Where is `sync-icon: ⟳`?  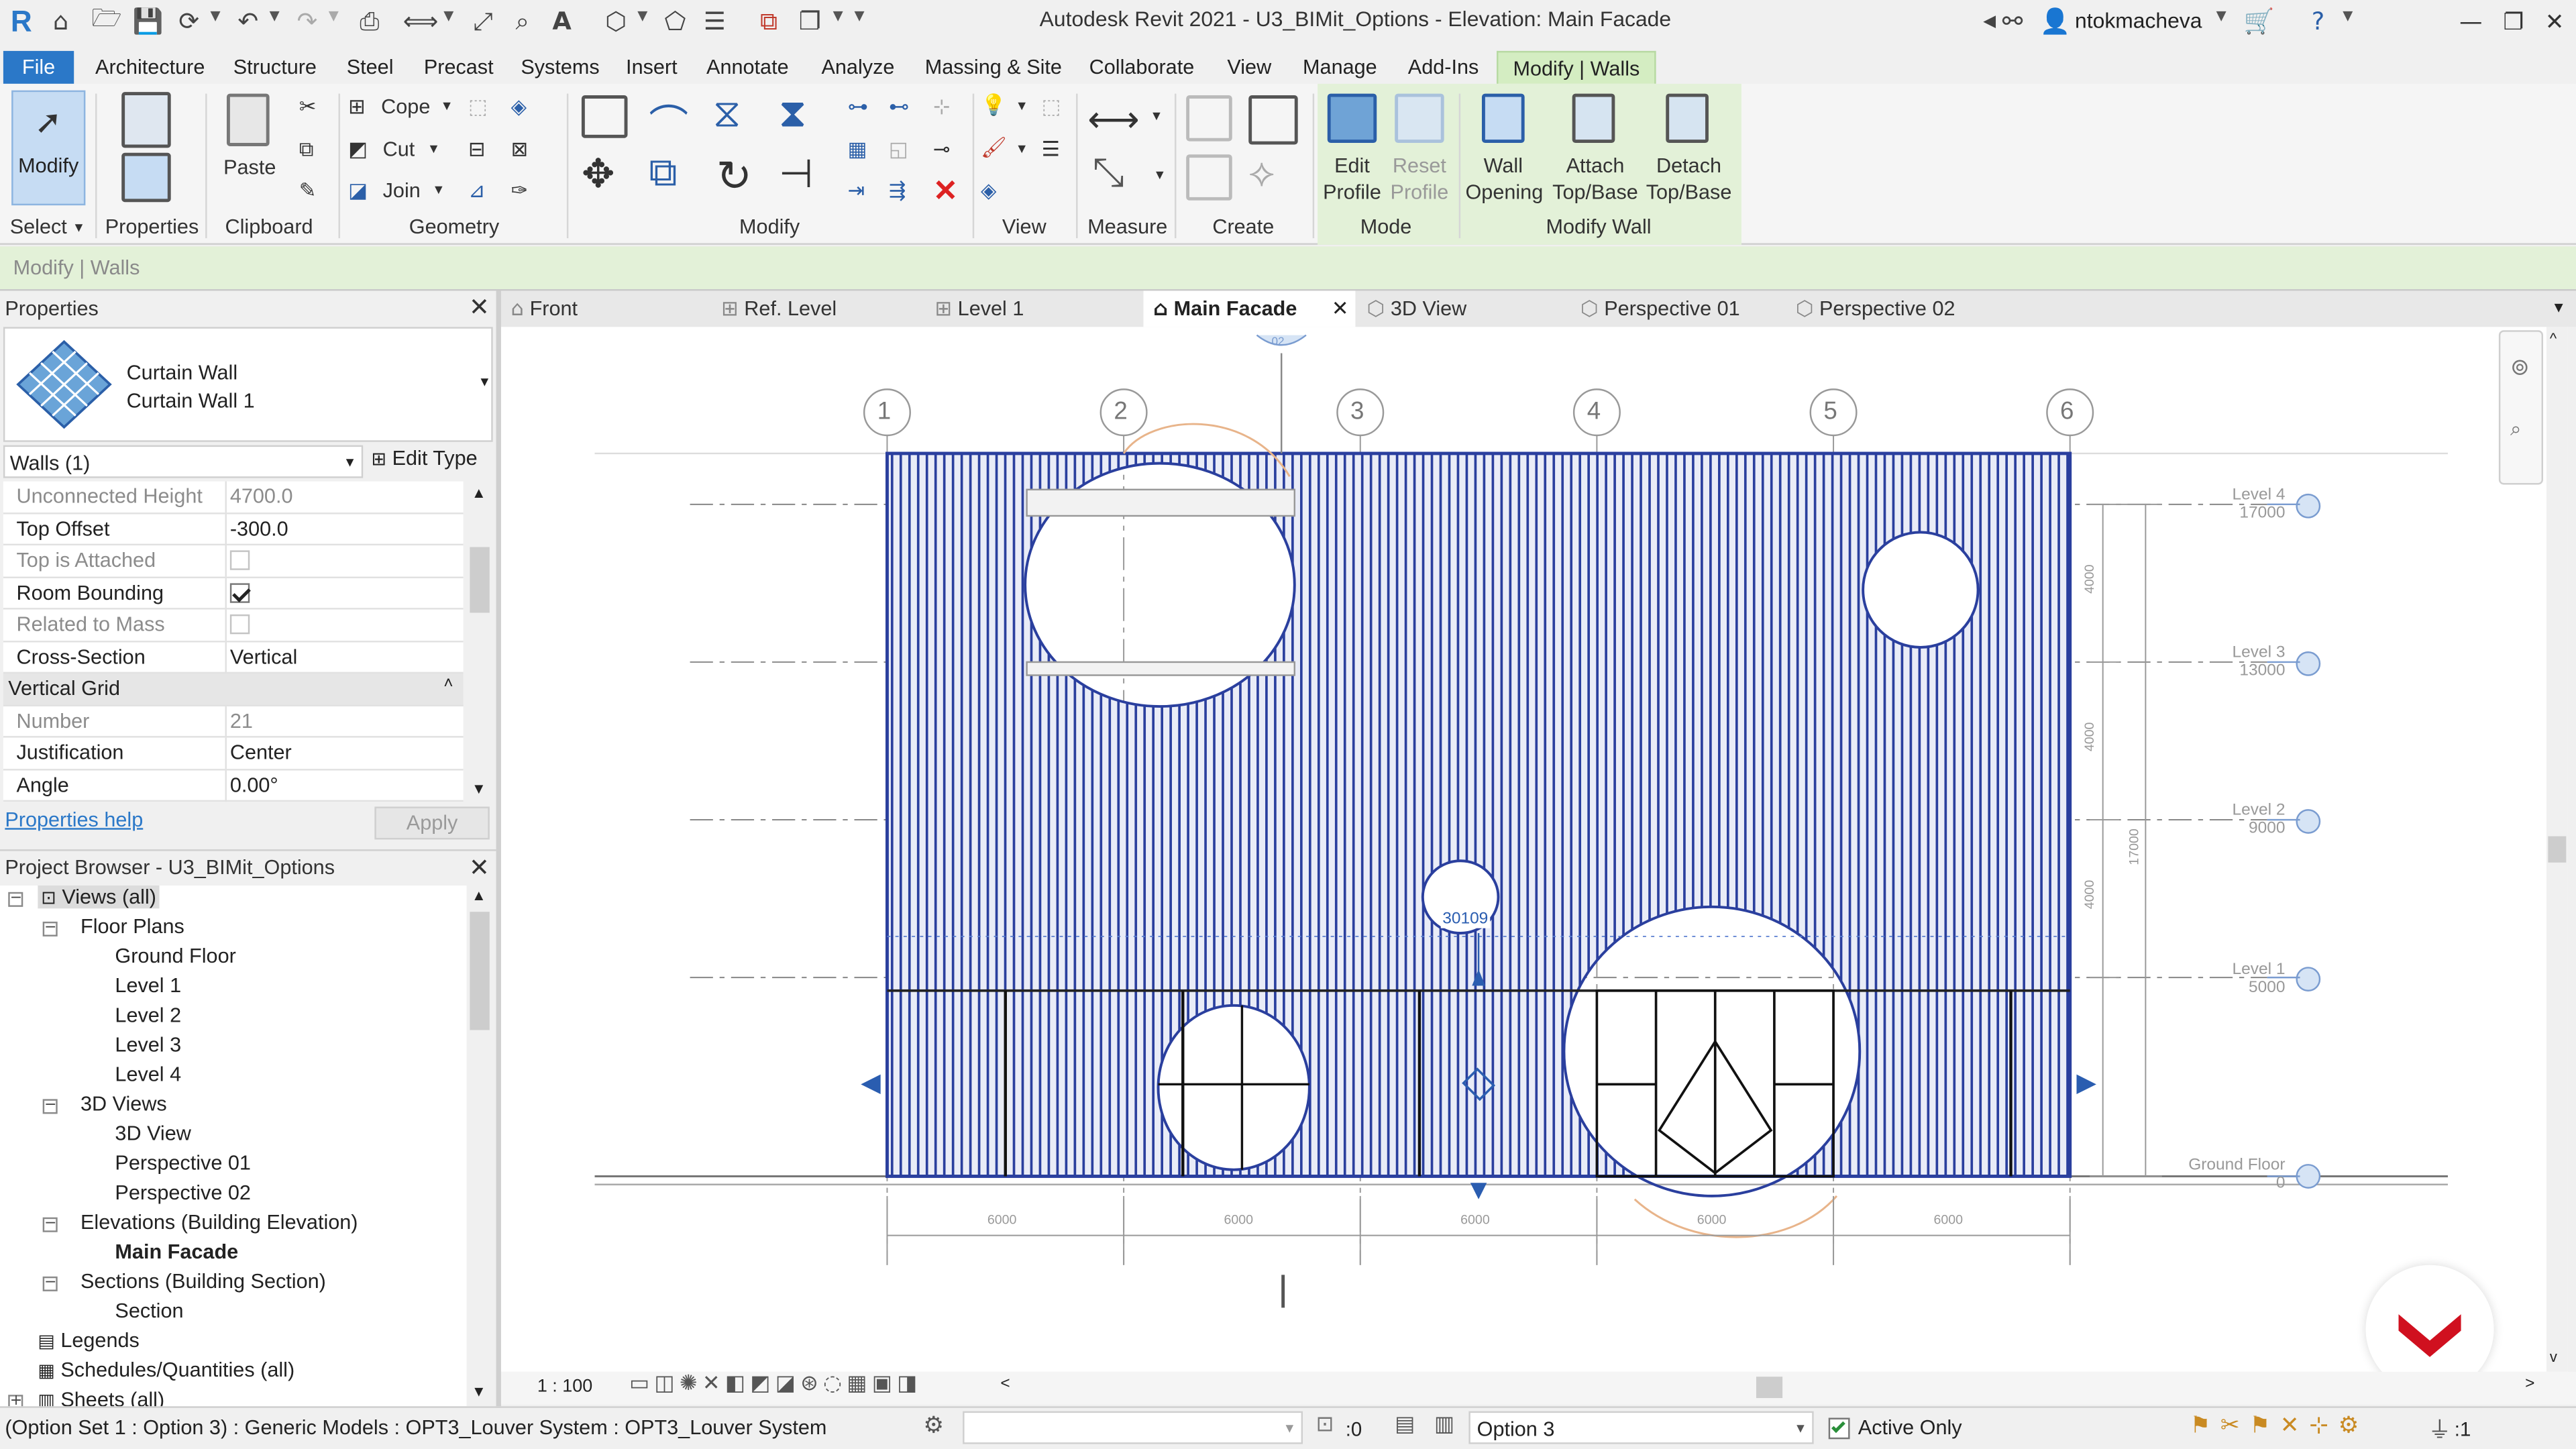
sync-icon: ⟳ is located at coordinates (189, 21).